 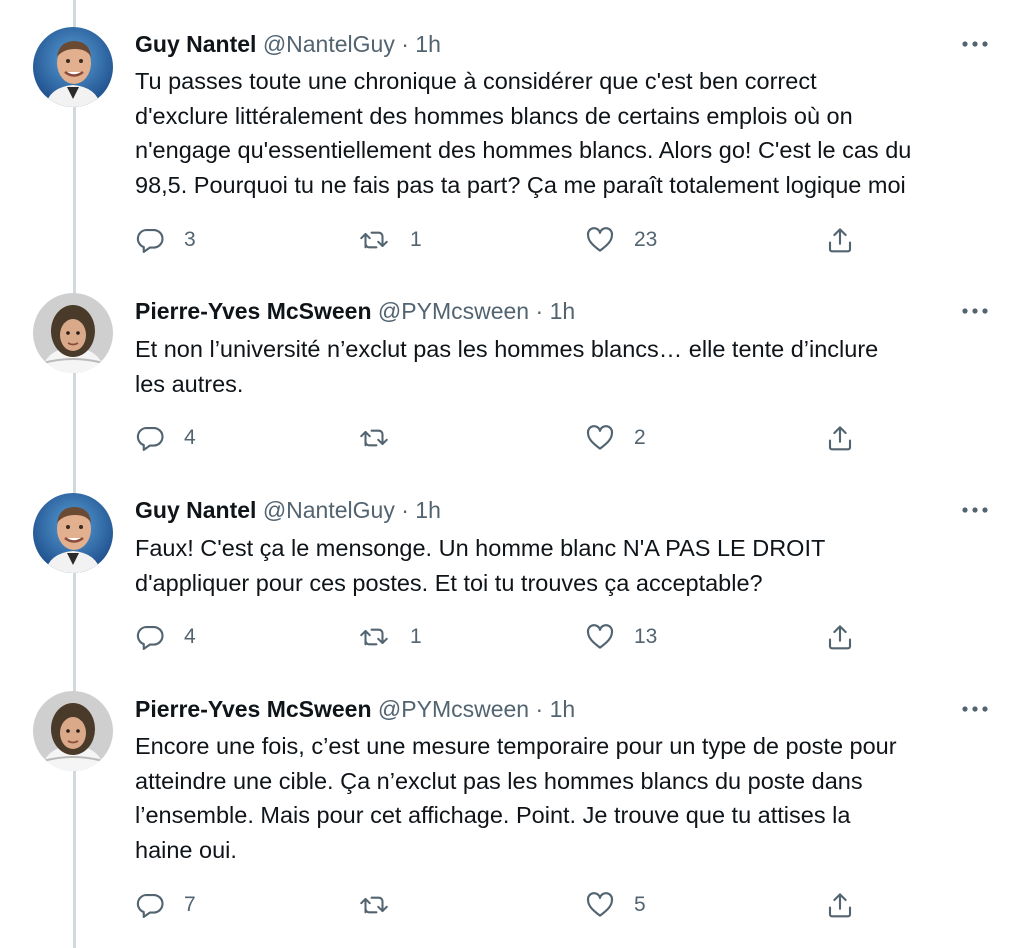 I want to click on tweet-actions: 4 2, so click(x=505, y=438).